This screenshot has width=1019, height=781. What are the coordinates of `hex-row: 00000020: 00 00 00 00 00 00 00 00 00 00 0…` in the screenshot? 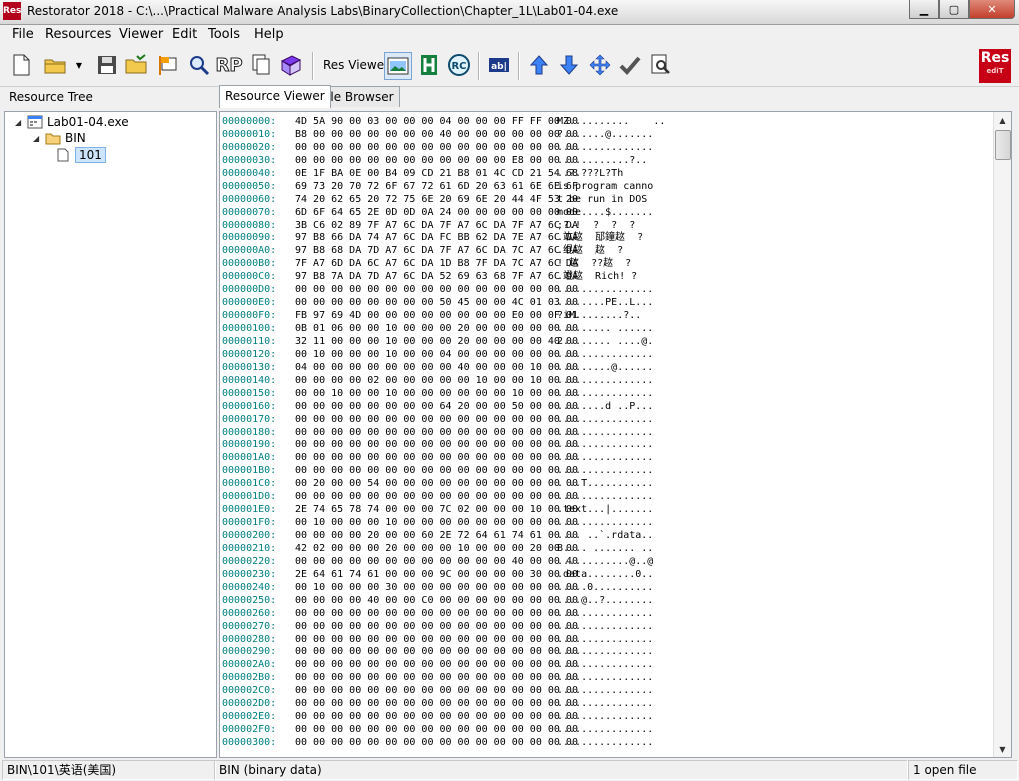 It's located at (449, 148).